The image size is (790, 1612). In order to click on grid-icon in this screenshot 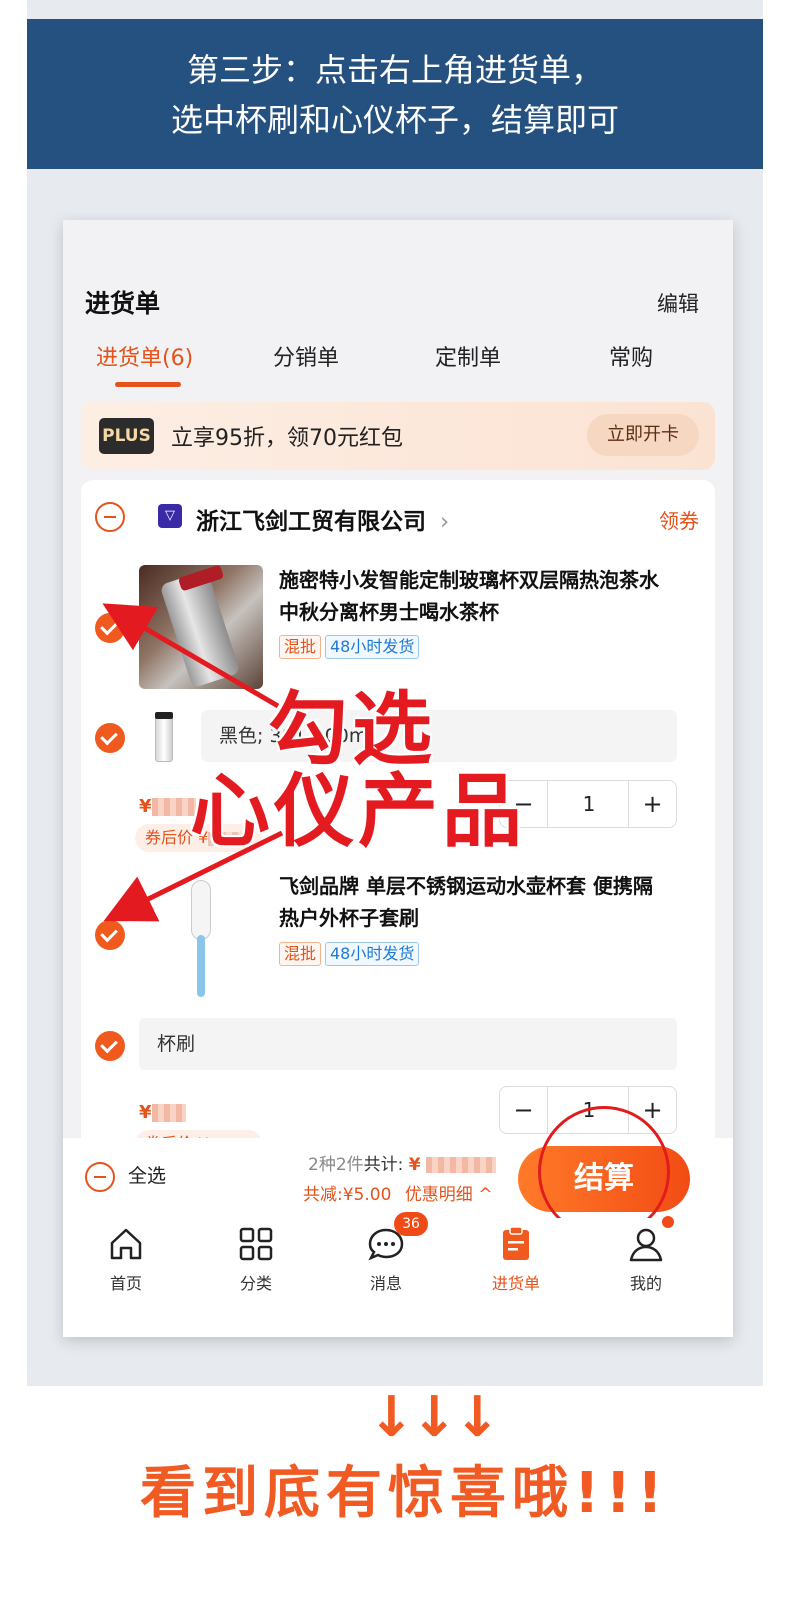, I will do `click(256, 1244)`.